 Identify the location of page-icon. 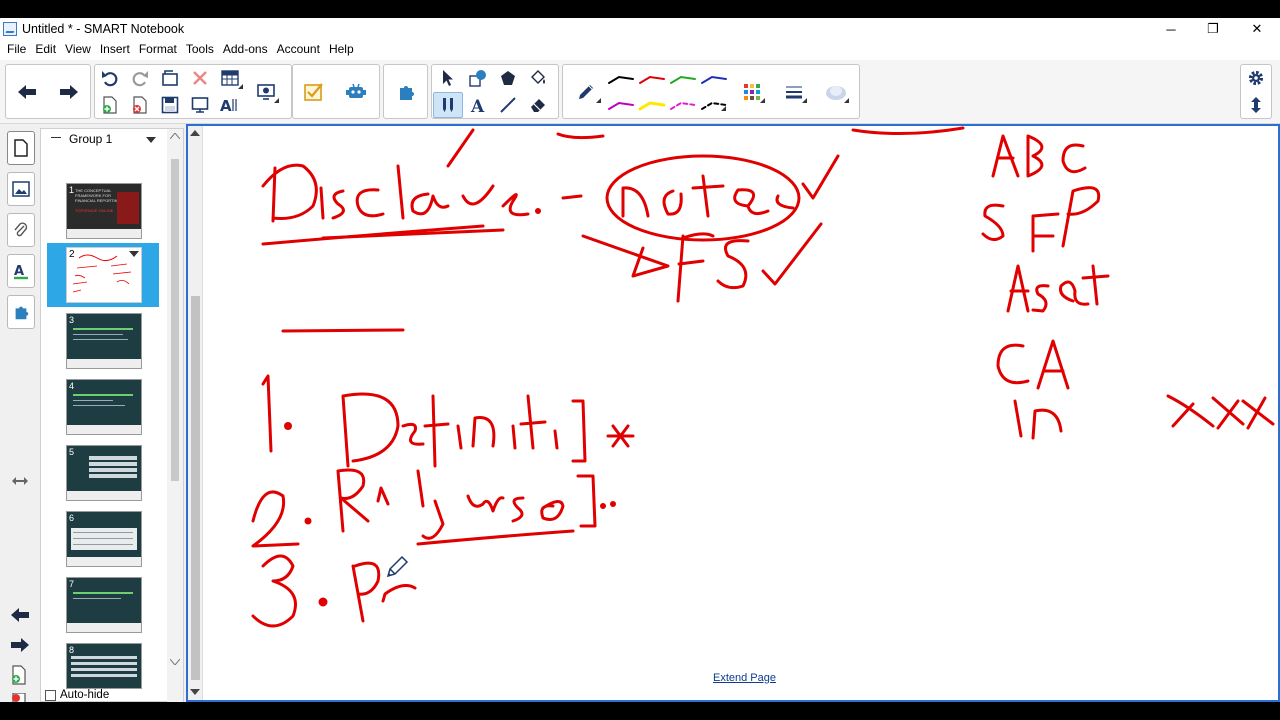
(21, 148).